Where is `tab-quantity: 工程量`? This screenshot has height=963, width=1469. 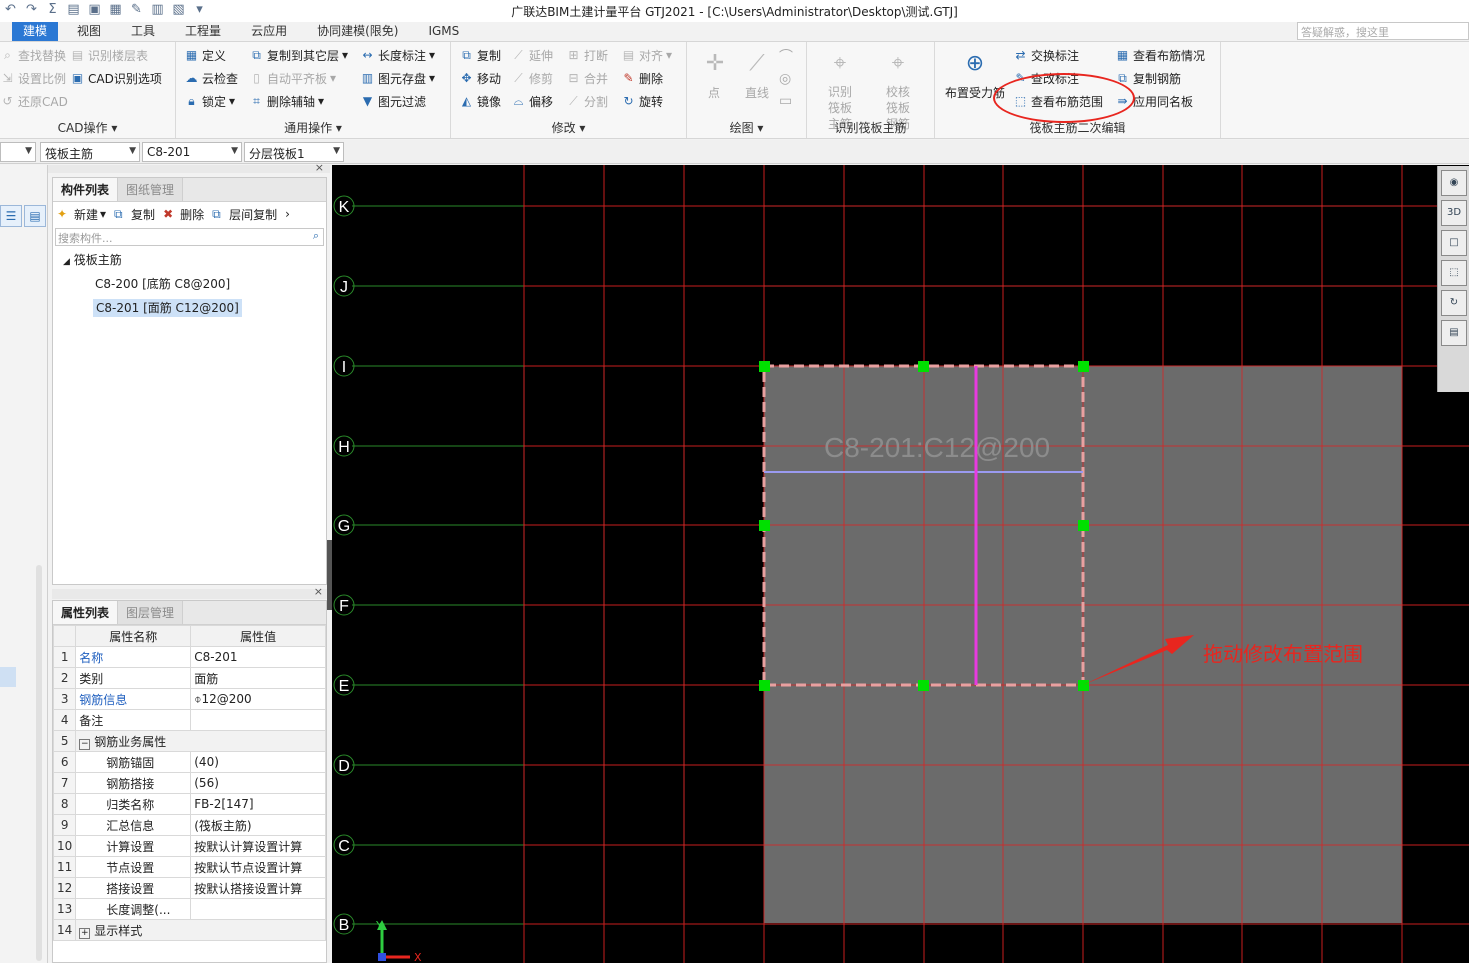 tab-quantity: 工程量 is located at coordinates (203, 31).